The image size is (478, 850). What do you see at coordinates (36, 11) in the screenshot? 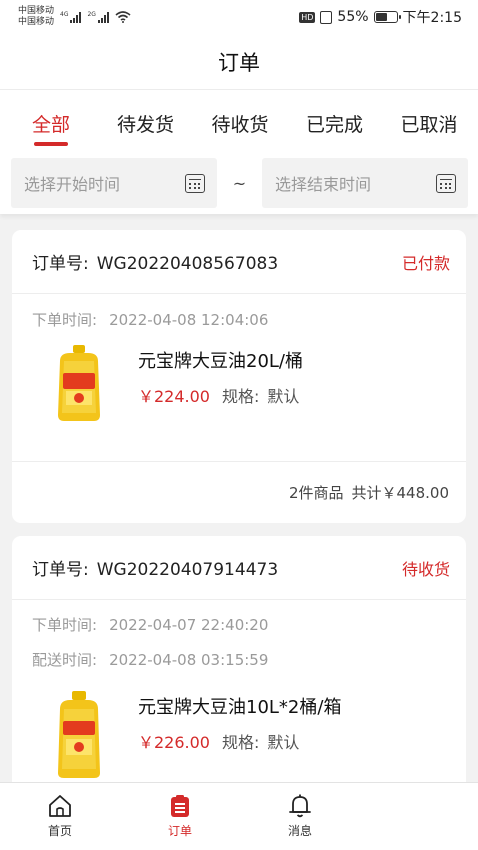
I see `carrier-name-1: 中国移动` at bounding box center [36, 11].